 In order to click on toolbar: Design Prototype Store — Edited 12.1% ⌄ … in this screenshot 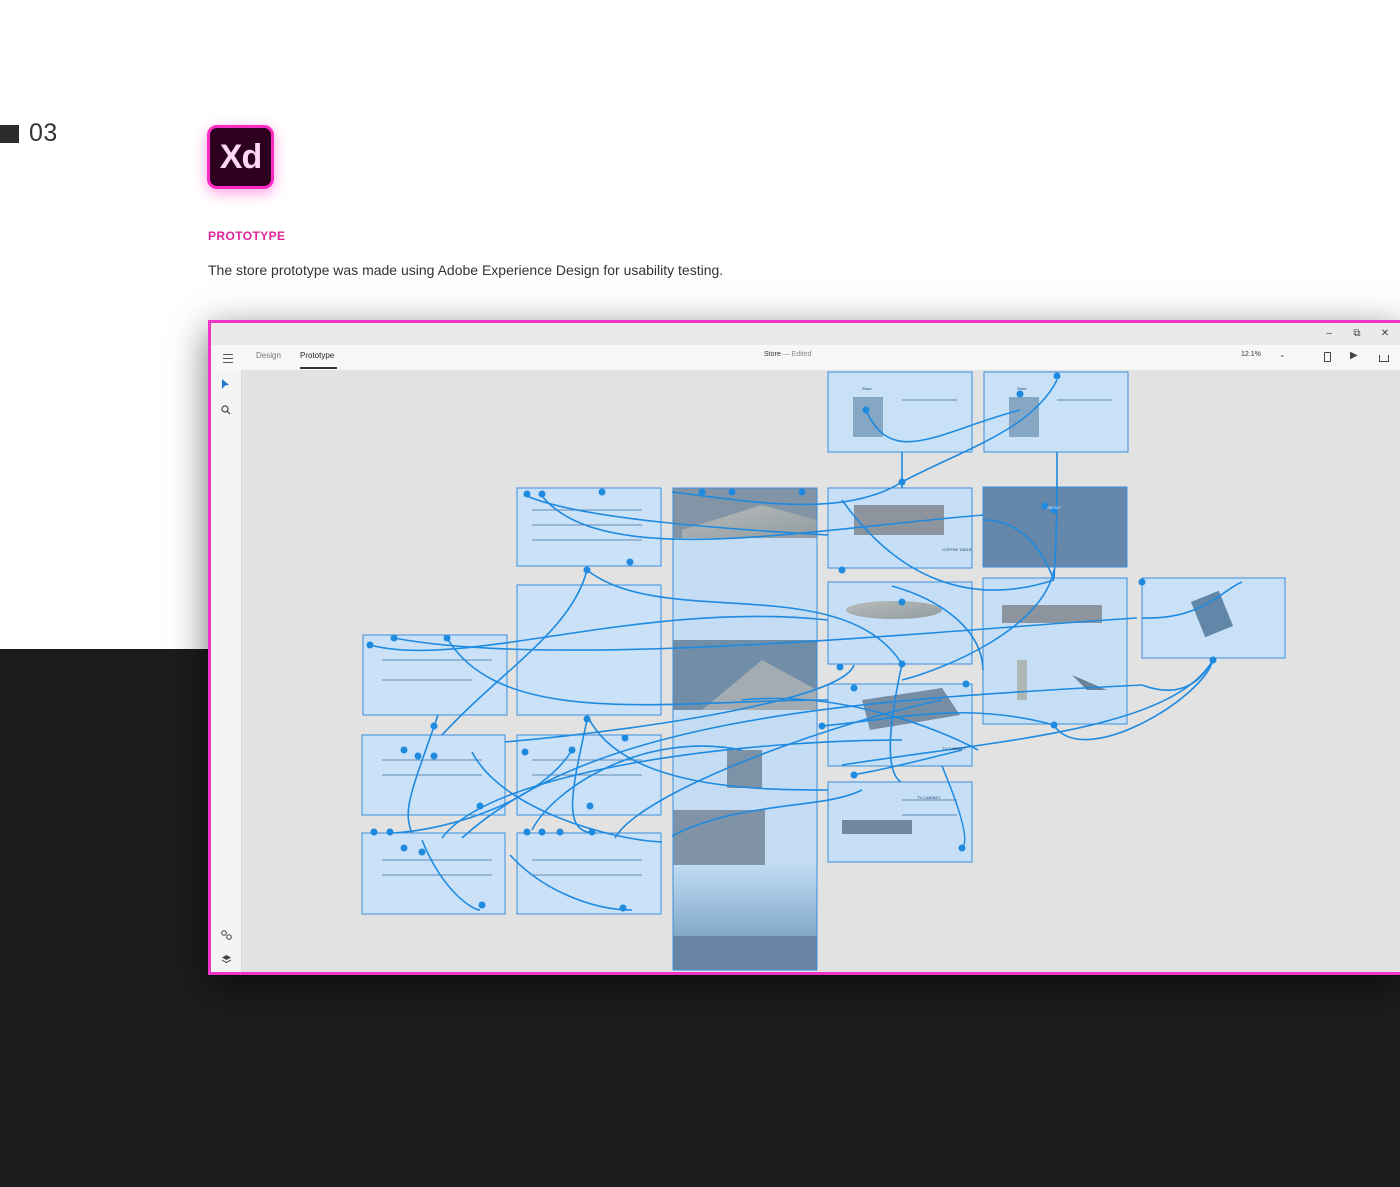, I will do `click(805, 358)`.